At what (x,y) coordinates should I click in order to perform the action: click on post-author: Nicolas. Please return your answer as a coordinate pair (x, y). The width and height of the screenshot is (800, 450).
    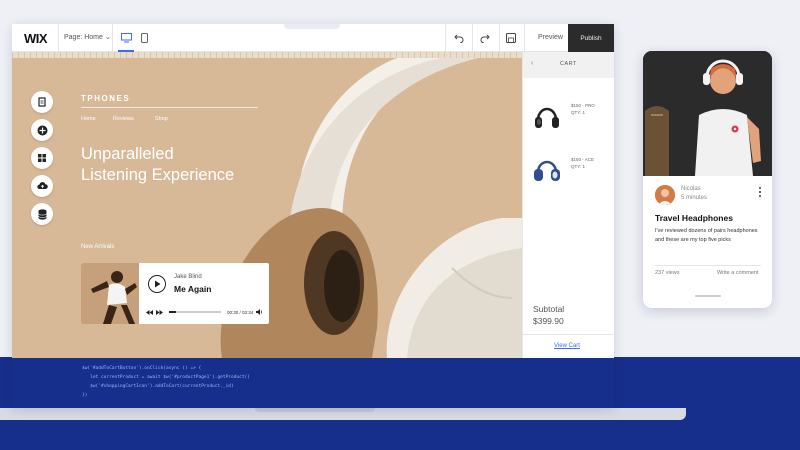
    Looking at the image, I should click on (691, 189).